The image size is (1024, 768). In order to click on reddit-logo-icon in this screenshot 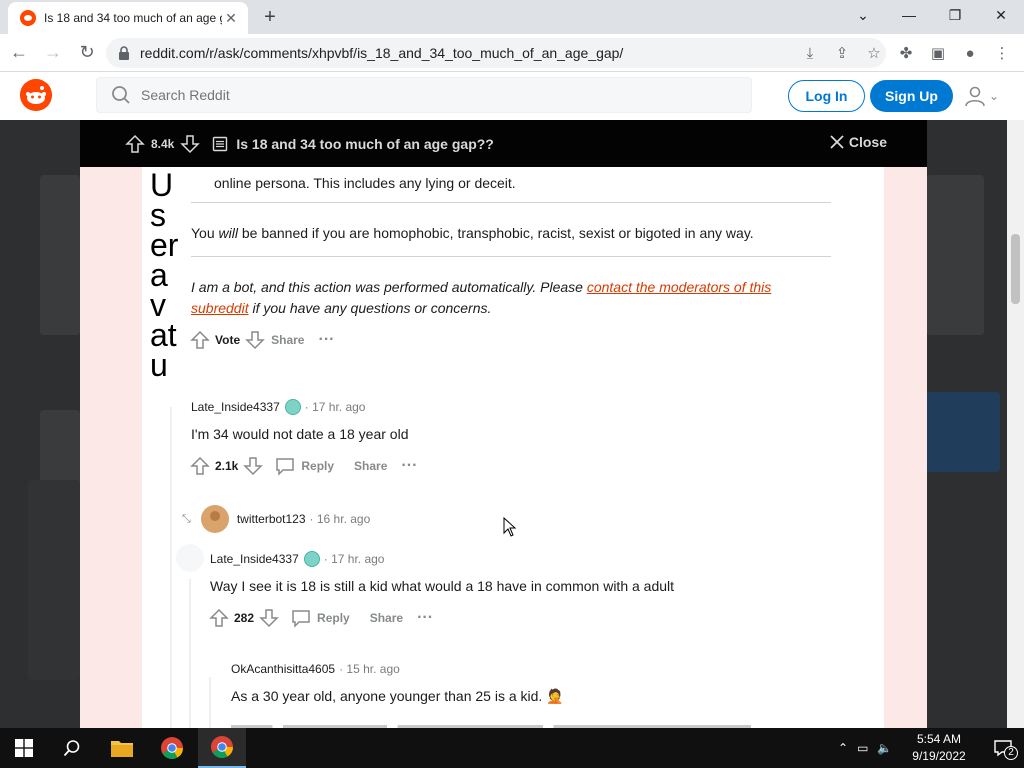, I will do `click(36, 95)`.